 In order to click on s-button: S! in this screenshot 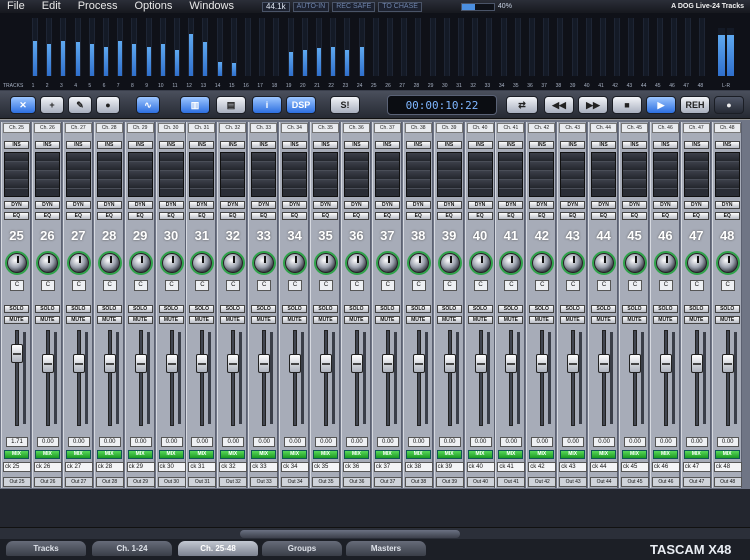, I will do `click(345, 105)`.